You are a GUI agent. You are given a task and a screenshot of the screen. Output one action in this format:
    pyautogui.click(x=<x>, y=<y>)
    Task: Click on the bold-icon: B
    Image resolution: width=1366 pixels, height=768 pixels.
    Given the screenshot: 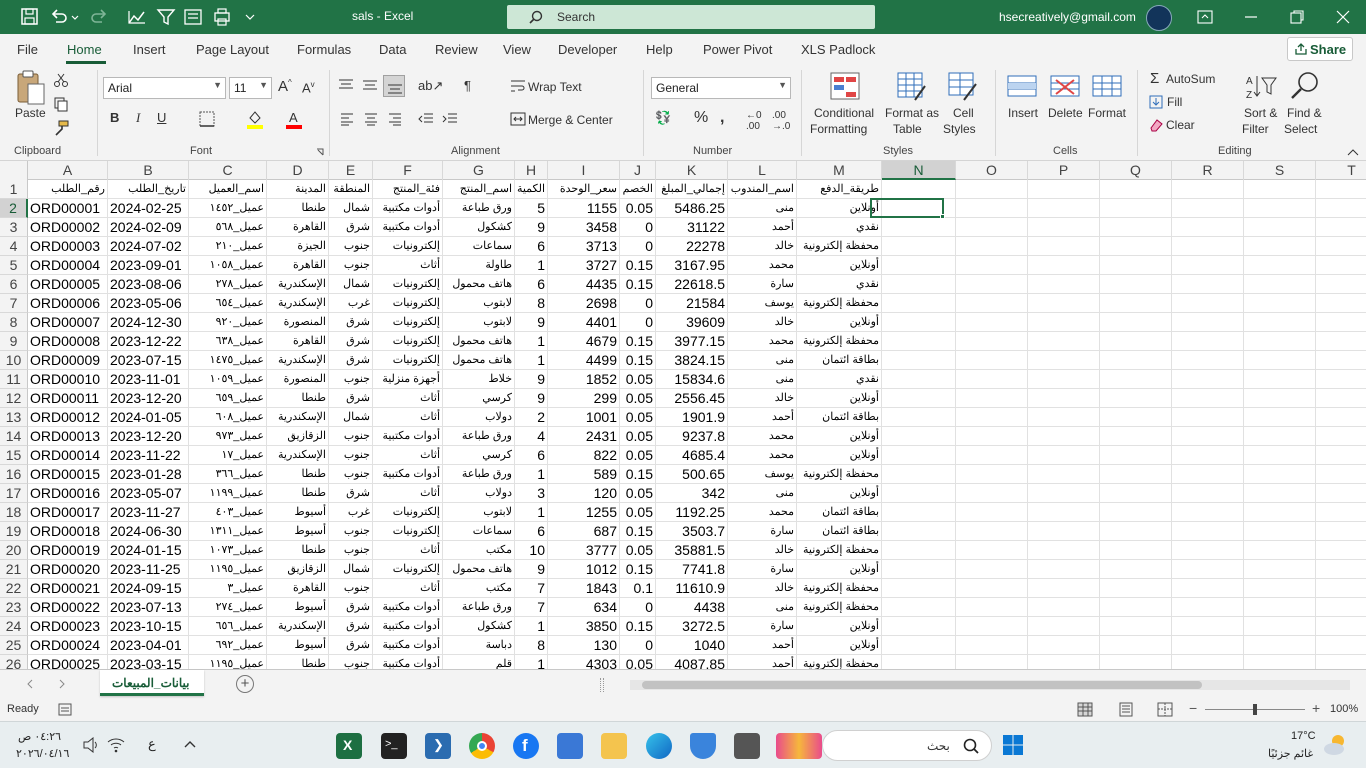 What is the action you would take?
    pyautogui.click(x=114, y=117)
    